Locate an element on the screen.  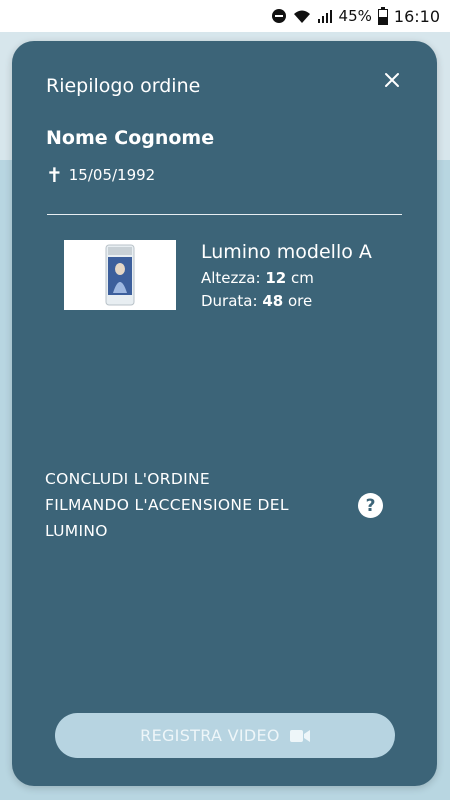
product-duration: Durata: 48 ore is located at coordinates (256, 301).